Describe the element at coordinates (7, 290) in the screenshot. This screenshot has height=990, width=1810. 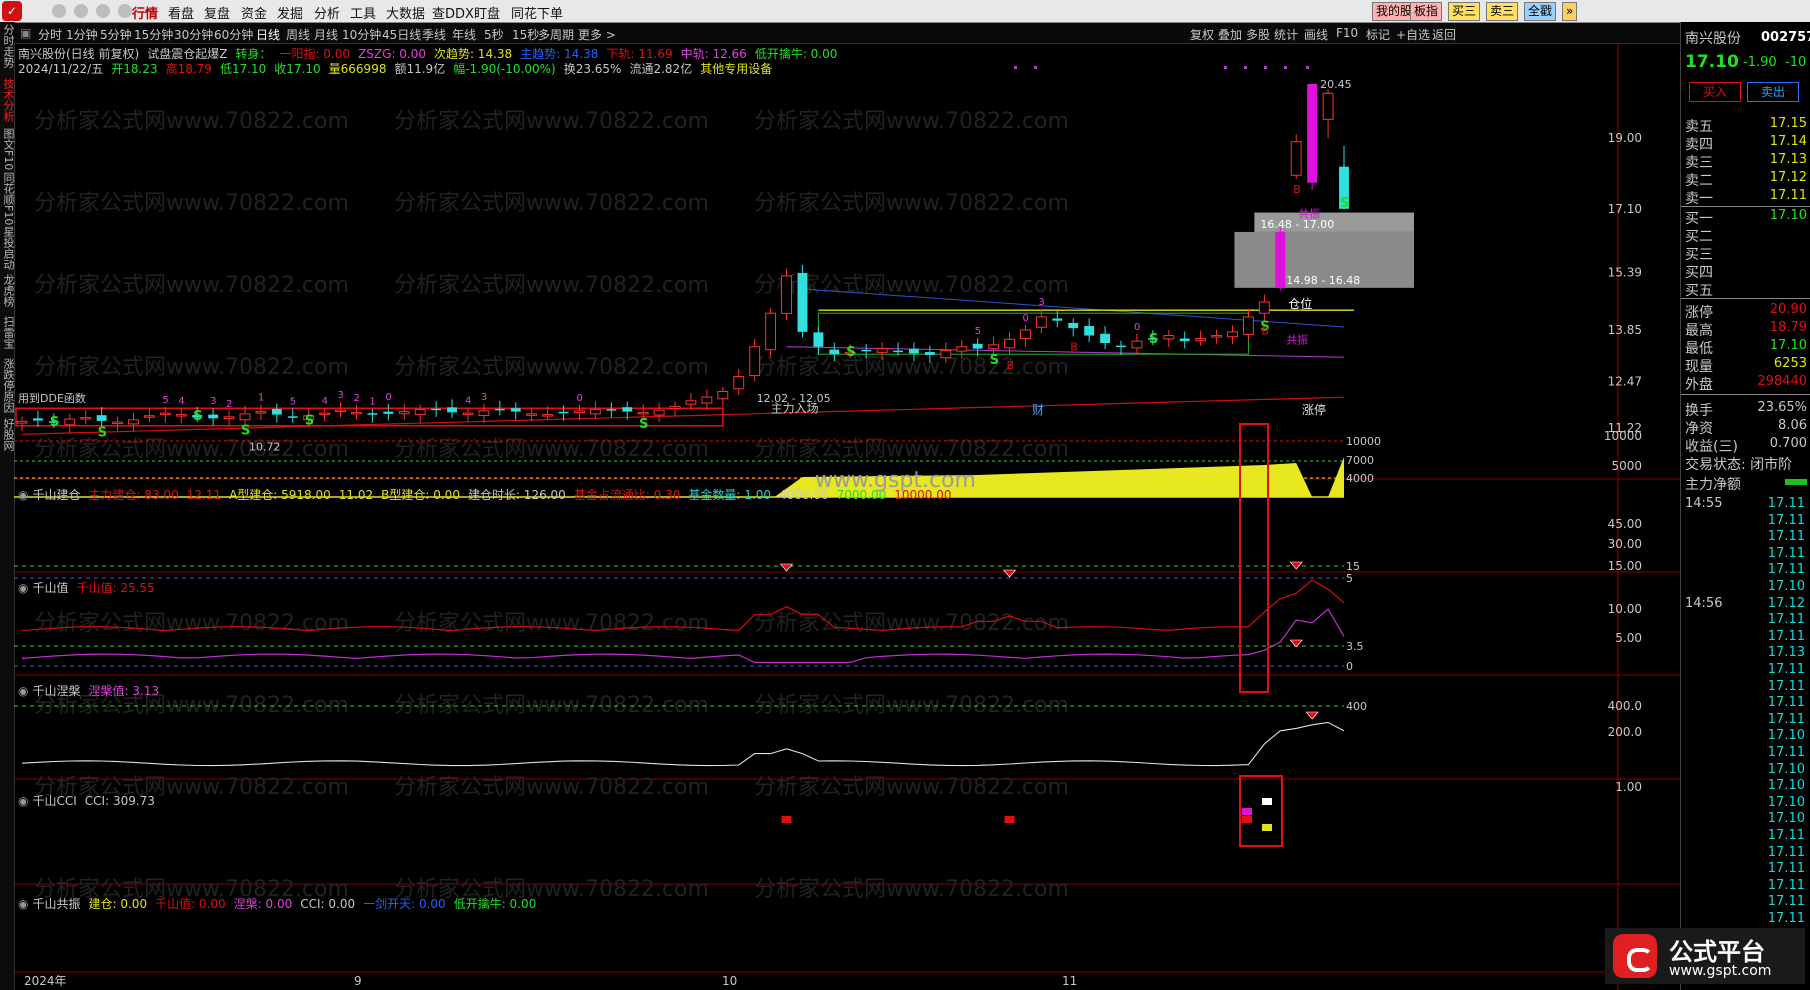
I see `left-tab-5: 龙虎榜` at that location.